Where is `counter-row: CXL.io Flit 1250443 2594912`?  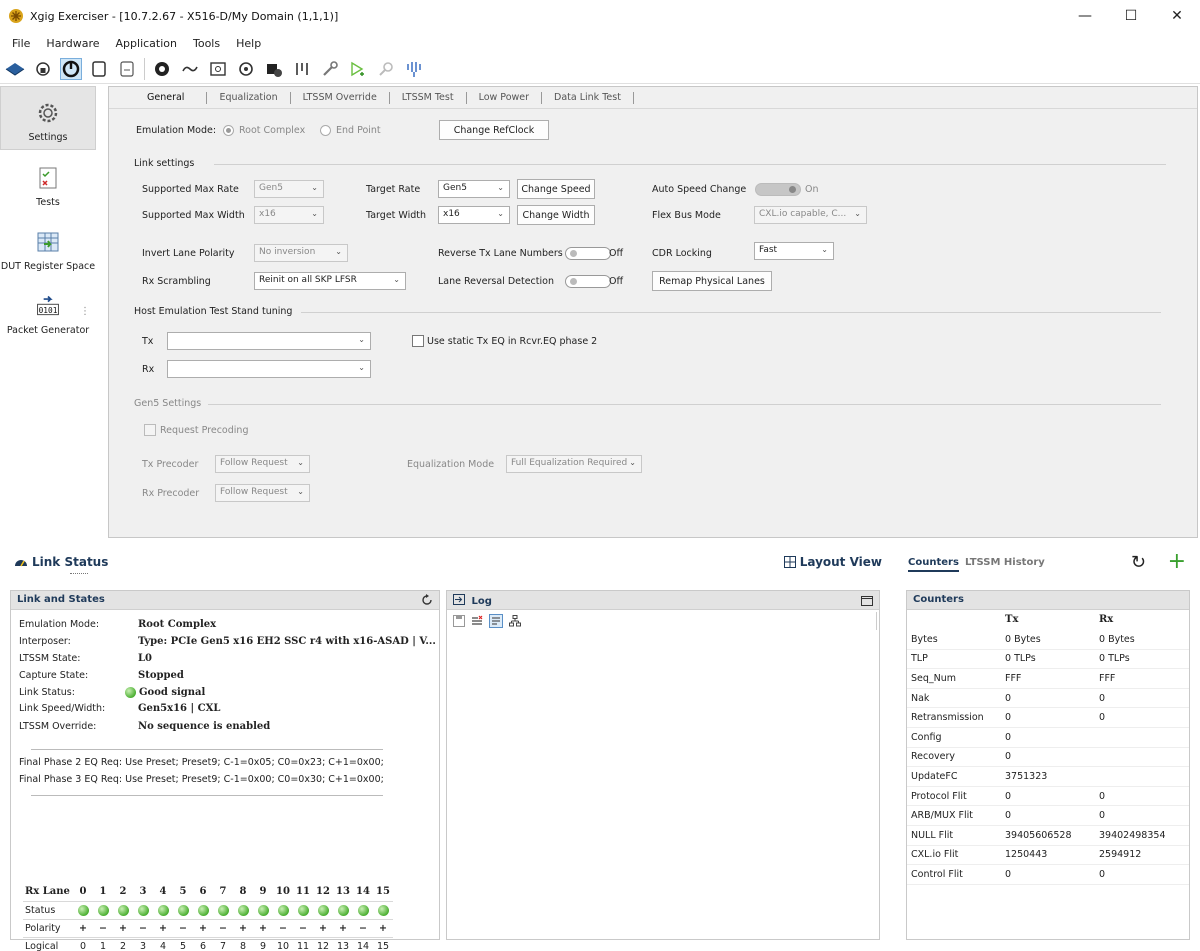
counter-row: CXL.io Flit 1250443 2594912 is located at coordinates (1048, 855).